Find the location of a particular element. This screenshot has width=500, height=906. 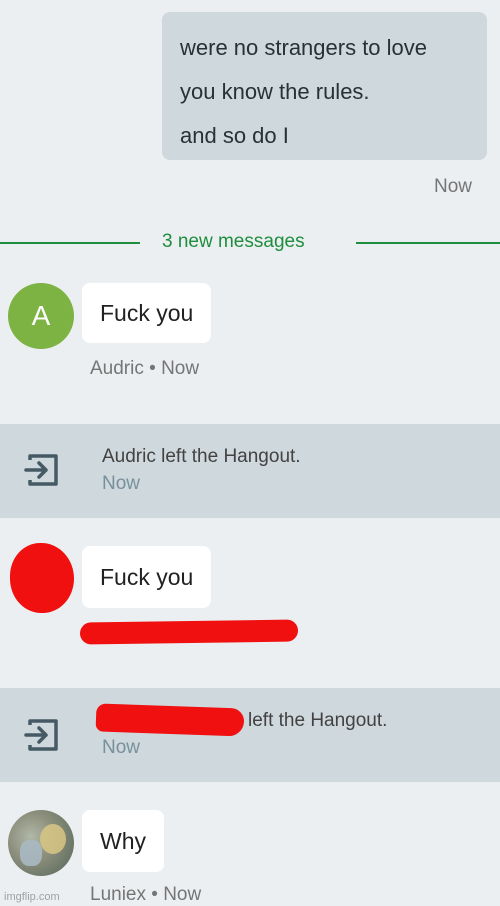

message-sender-meta: Luniex • Now is located at coordinates (146, 894).